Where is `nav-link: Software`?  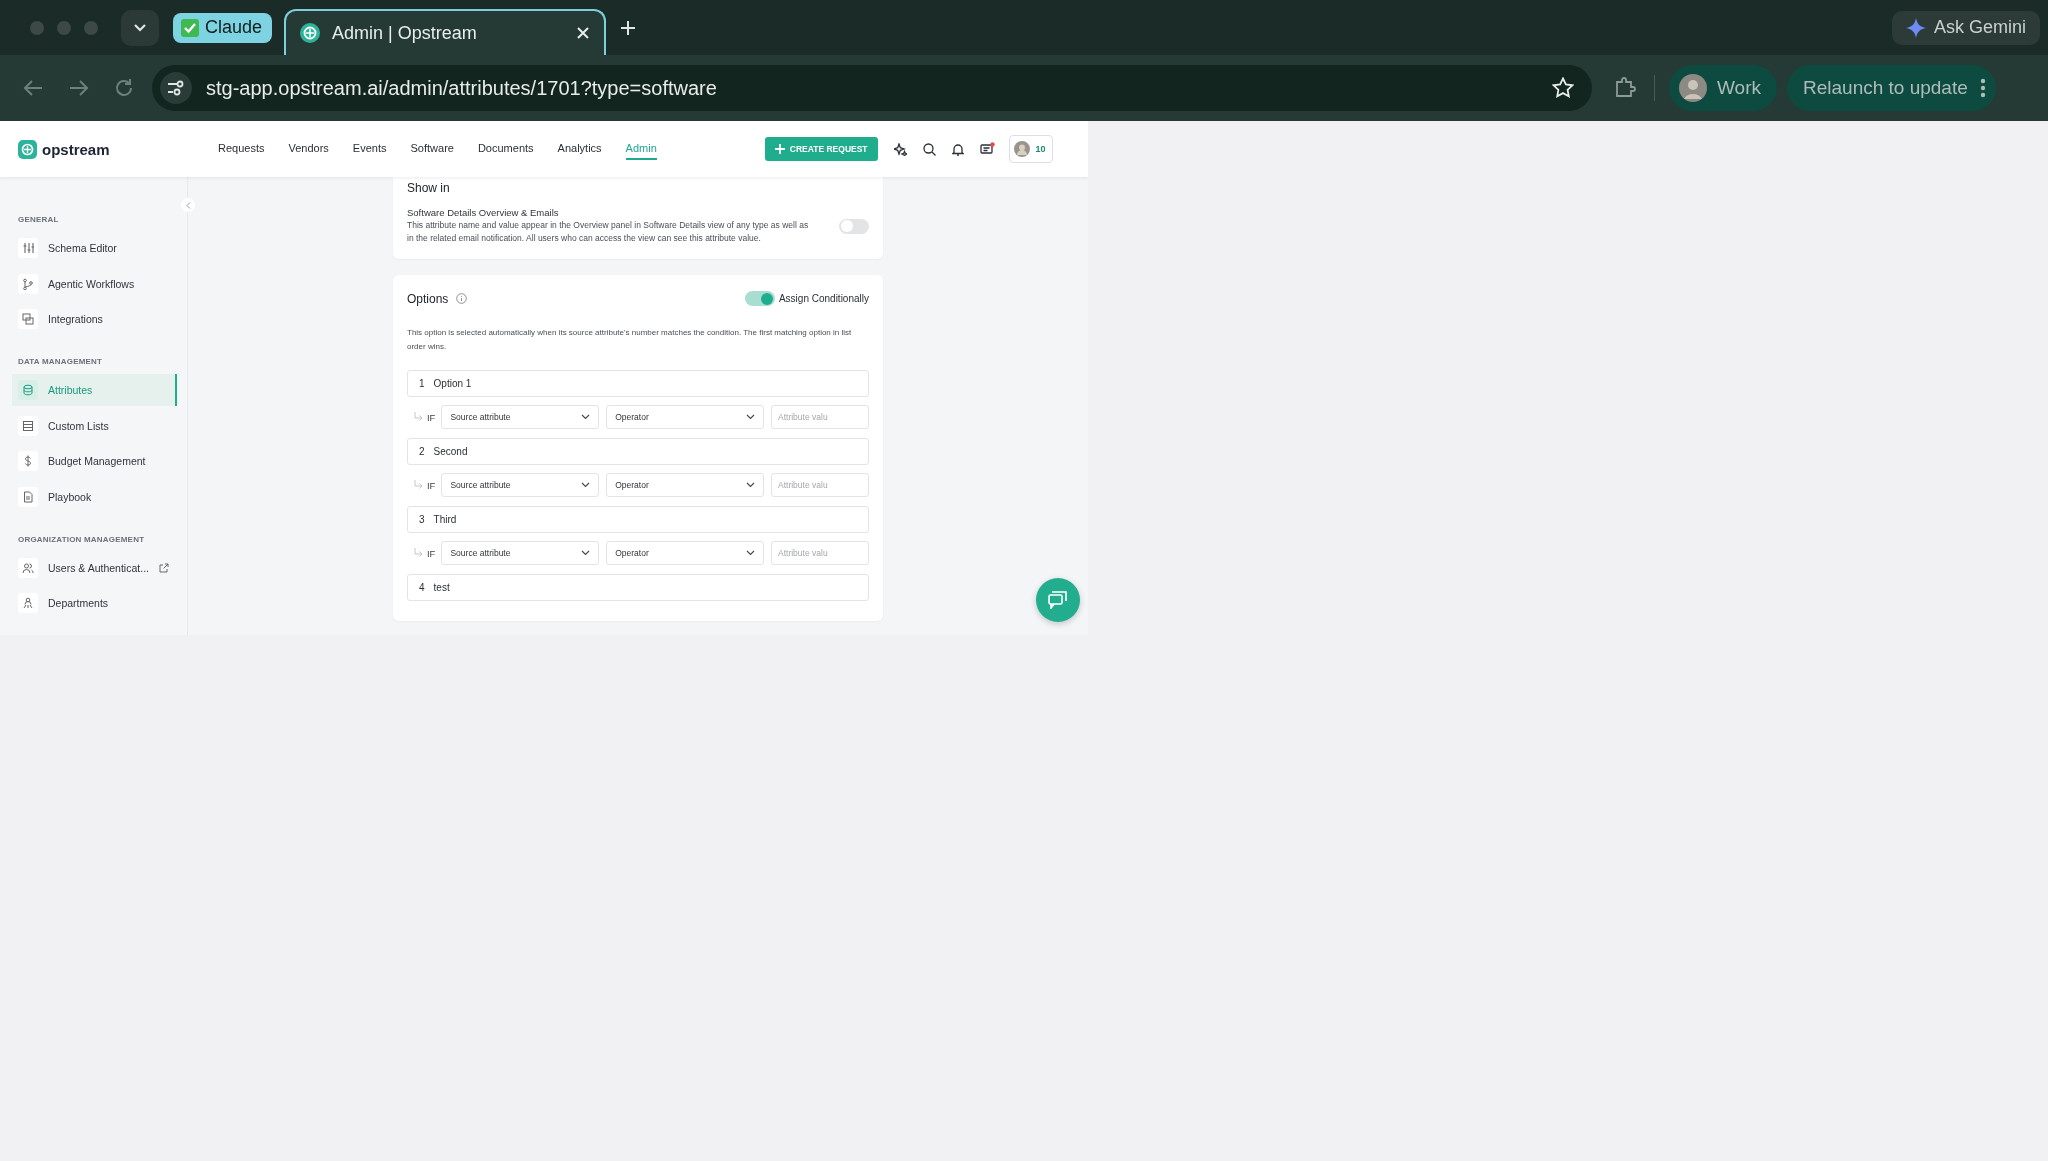
nav-link: Software is located at coordinates (432, 149).